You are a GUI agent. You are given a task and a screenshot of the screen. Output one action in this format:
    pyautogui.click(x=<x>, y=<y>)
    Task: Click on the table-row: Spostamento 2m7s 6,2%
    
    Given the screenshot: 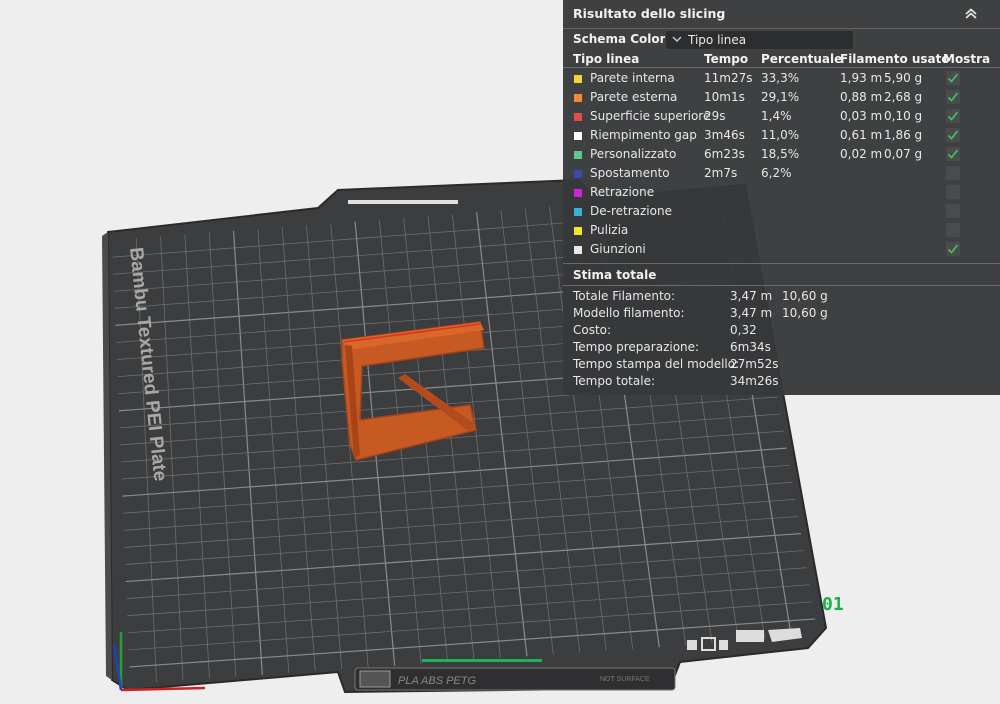 What is the action you would take?
    pyautogui.click(x=781, y=174)
    